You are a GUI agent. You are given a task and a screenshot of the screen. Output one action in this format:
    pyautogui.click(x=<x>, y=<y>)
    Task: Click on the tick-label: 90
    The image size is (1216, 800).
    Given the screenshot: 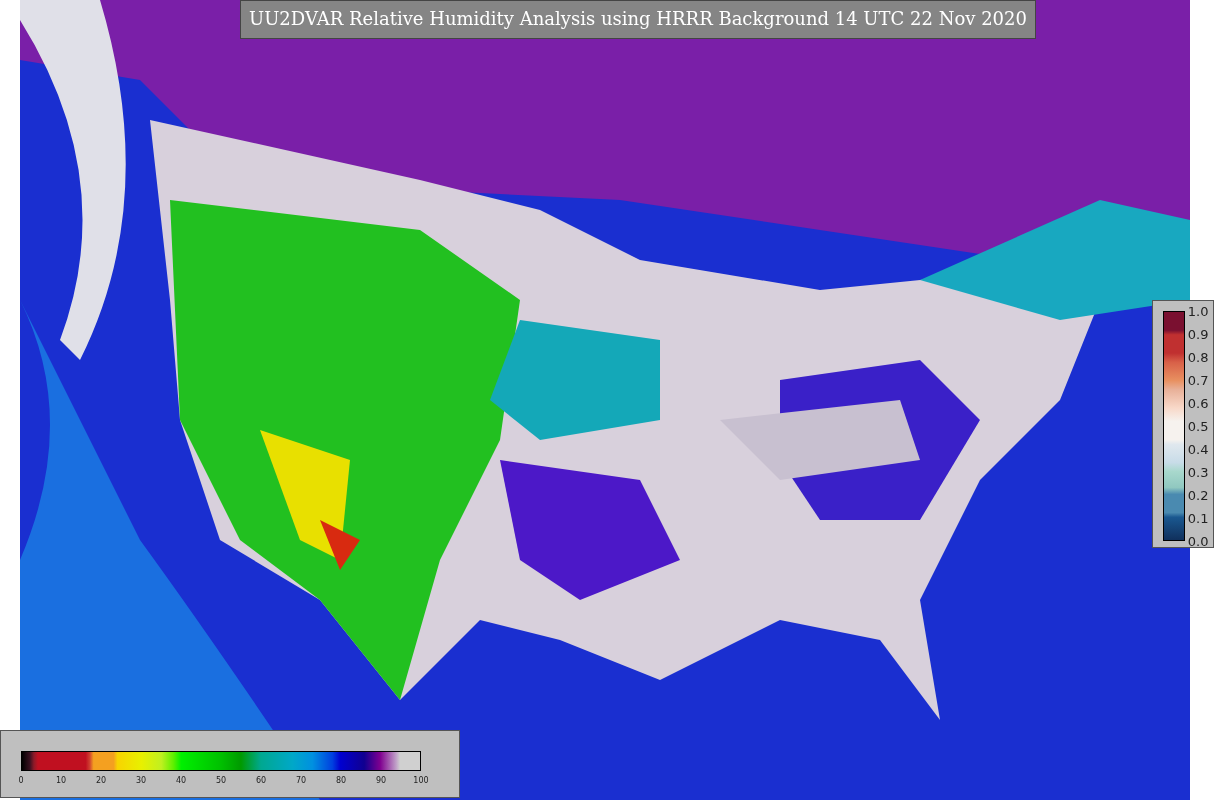 What is the action you would take?
    pyautogui.click(x=381, y=780)
    